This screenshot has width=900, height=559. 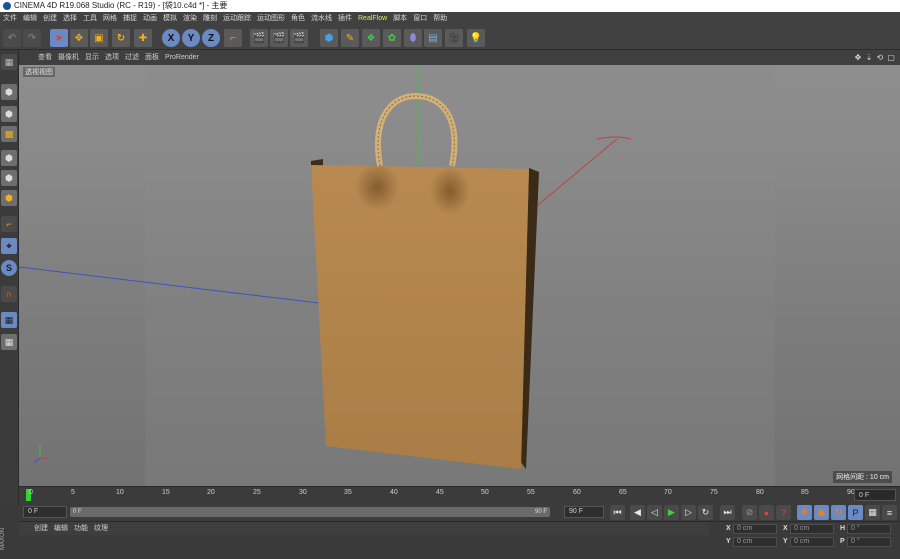 What do you see at coordinates (812, 529) in the screenshot?
I see `size-x-field: 0 cm` at bounding box center [812, 529].